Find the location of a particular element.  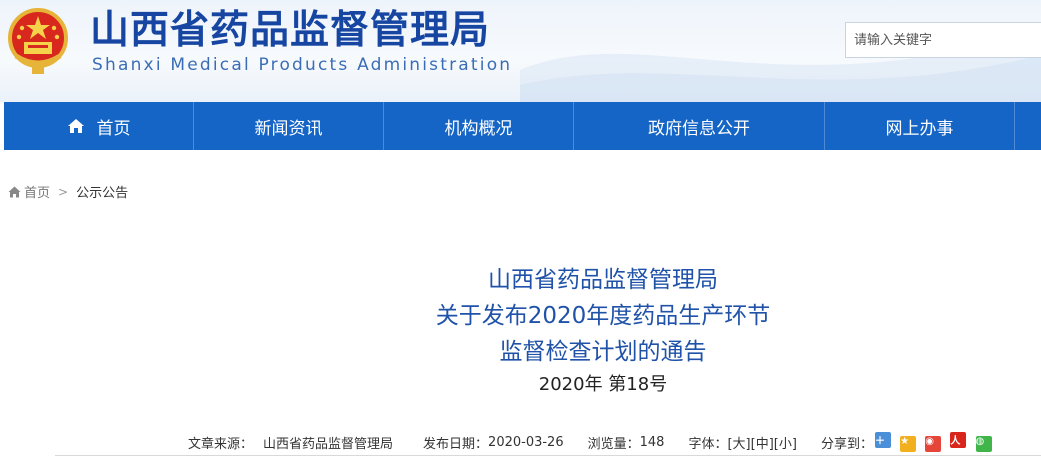

nav-item-label: 机构概况 is located at coordinates (478, 128).